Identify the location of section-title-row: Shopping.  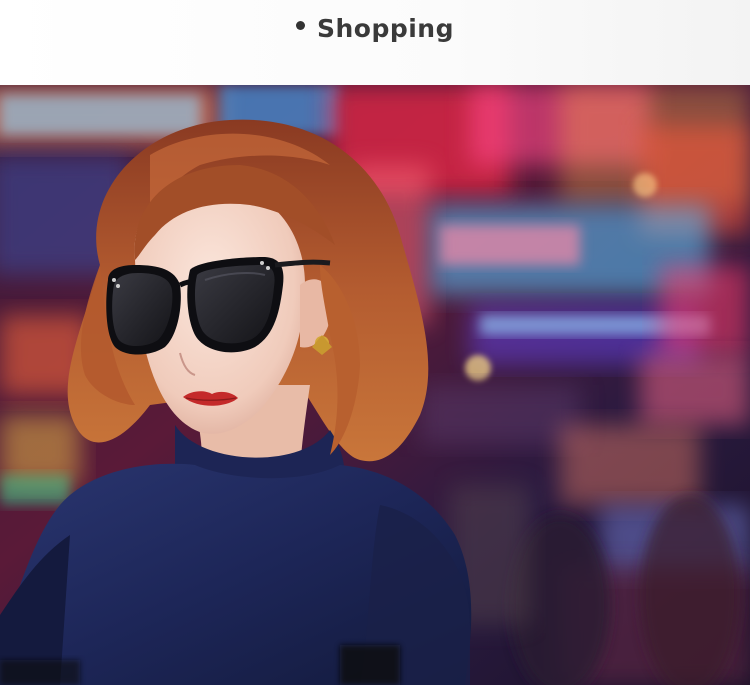
(375, 28).